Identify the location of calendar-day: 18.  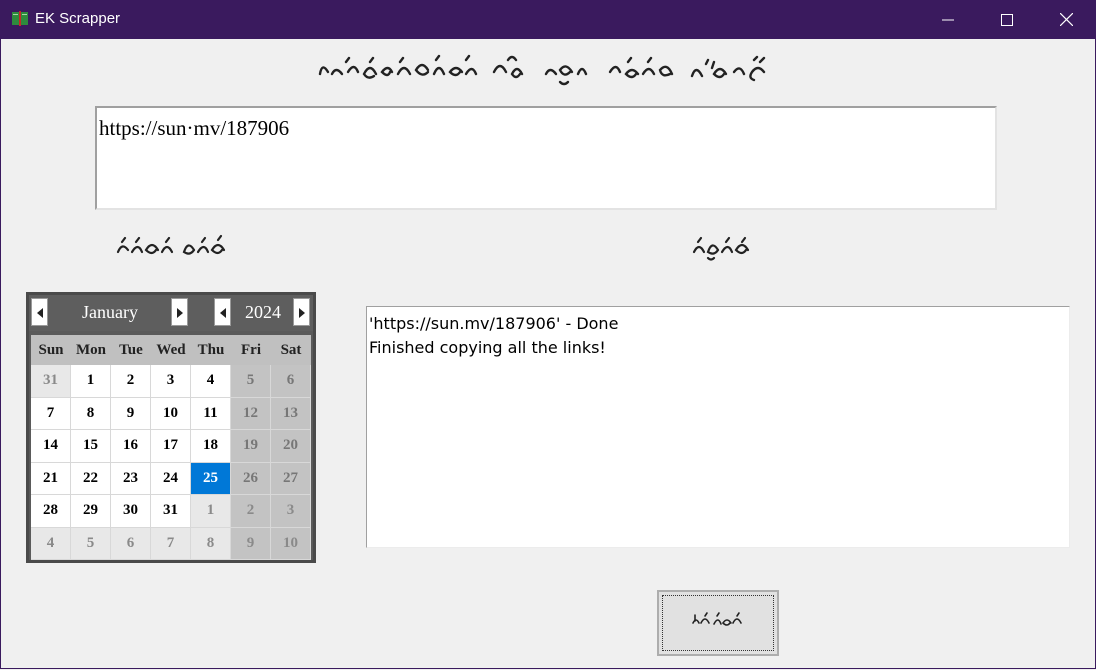
(211, 446).